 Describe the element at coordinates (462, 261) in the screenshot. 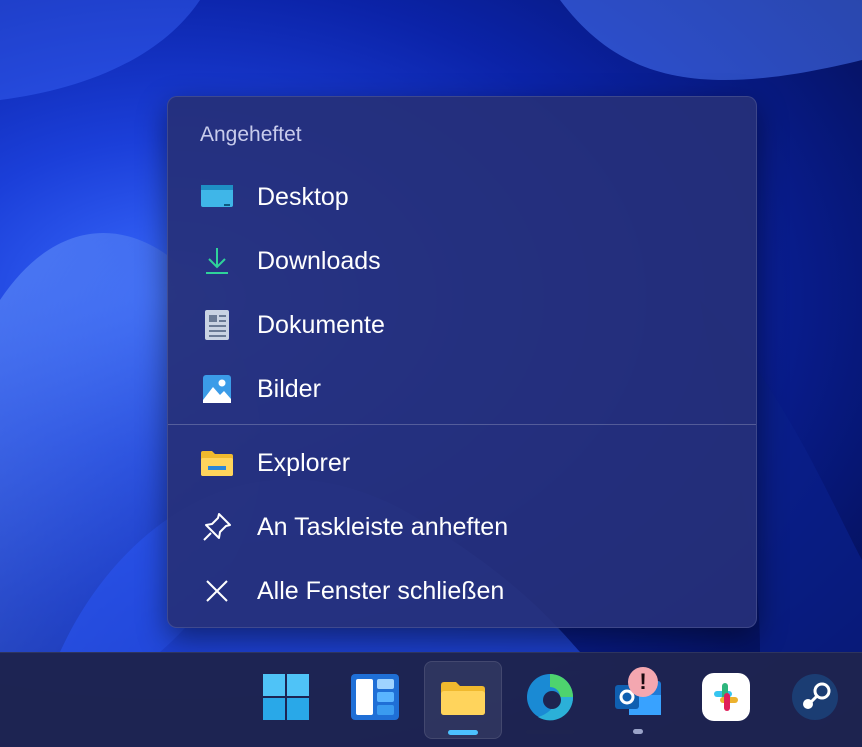

I see `pinned-item-downloads: Downloads` at that location.